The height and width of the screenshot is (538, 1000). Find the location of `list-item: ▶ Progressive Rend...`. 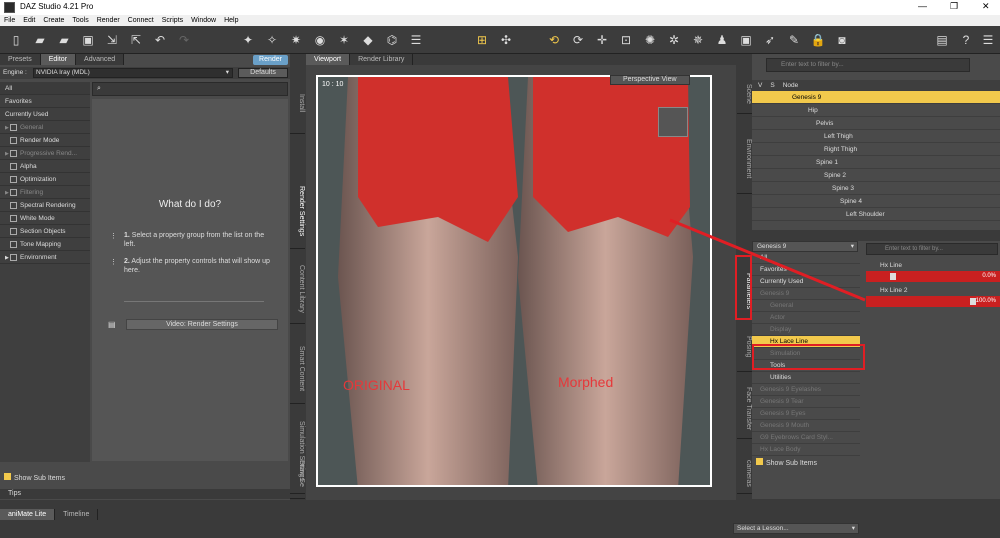

list-item: ▶ Progressive Rend... is located at coordinates (45, 153).